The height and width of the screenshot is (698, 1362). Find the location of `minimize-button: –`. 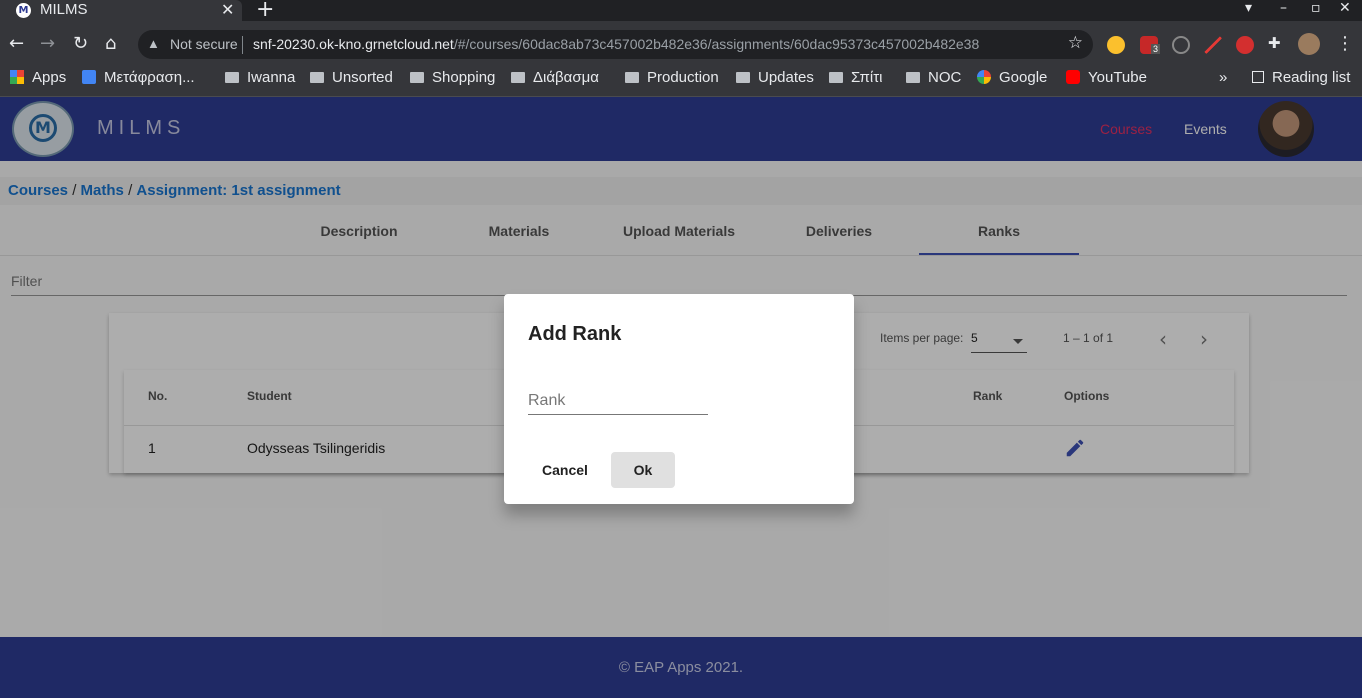

minimize-button: – is located at coordinates (1283, 8).